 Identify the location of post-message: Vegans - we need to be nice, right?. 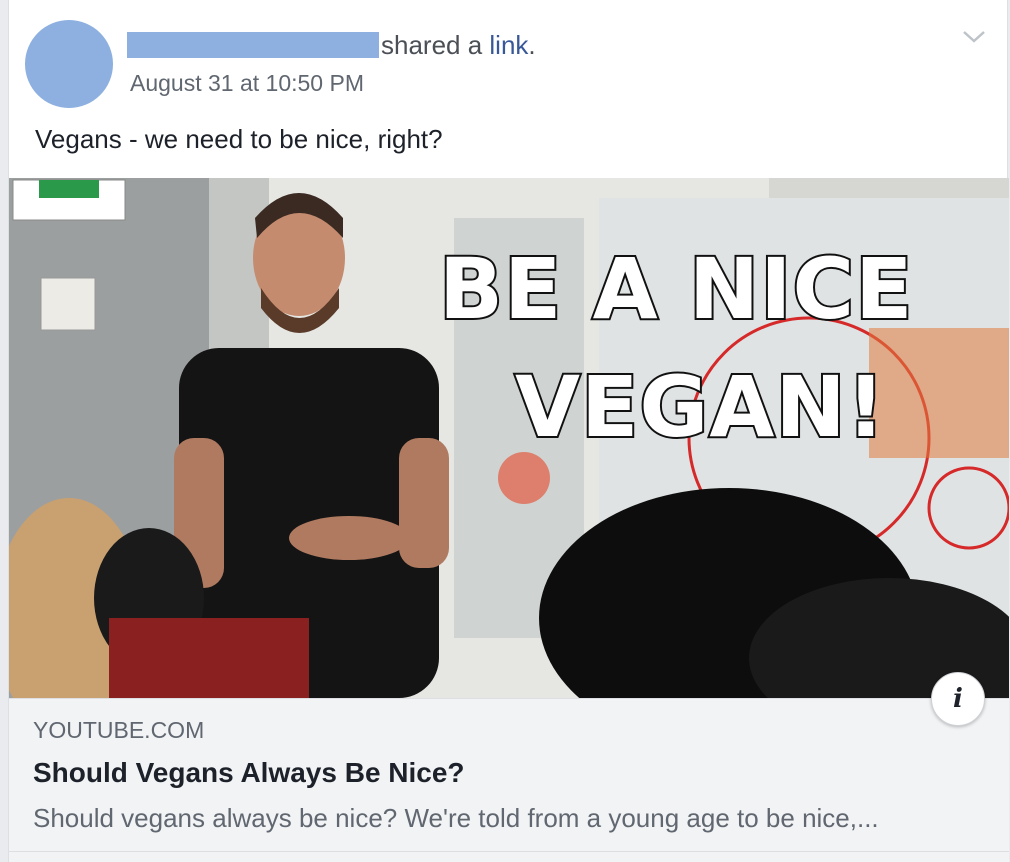
(239, 139).